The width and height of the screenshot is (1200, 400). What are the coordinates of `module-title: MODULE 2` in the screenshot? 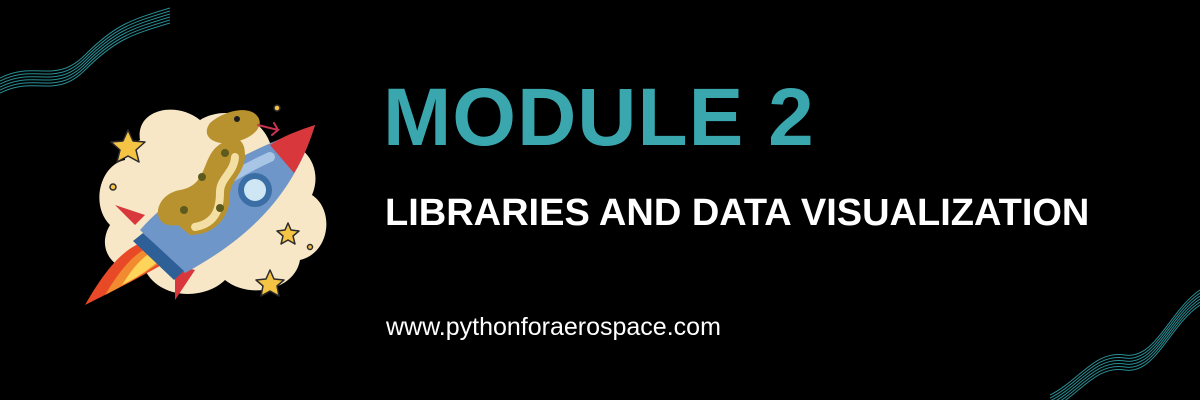 It's located at (599, 117).